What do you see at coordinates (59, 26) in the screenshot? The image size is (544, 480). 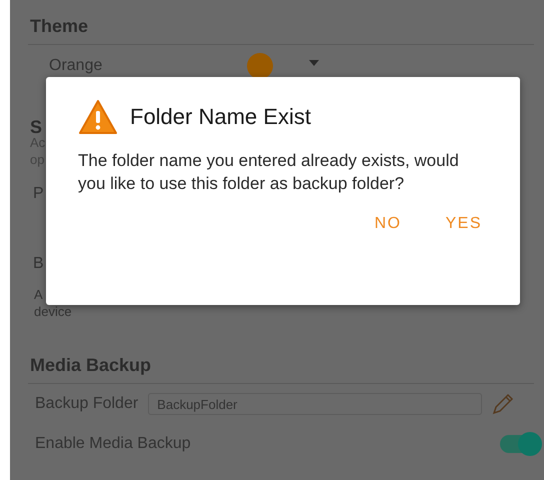 I see `section-title: Theme` at bounding box center [59, 26].